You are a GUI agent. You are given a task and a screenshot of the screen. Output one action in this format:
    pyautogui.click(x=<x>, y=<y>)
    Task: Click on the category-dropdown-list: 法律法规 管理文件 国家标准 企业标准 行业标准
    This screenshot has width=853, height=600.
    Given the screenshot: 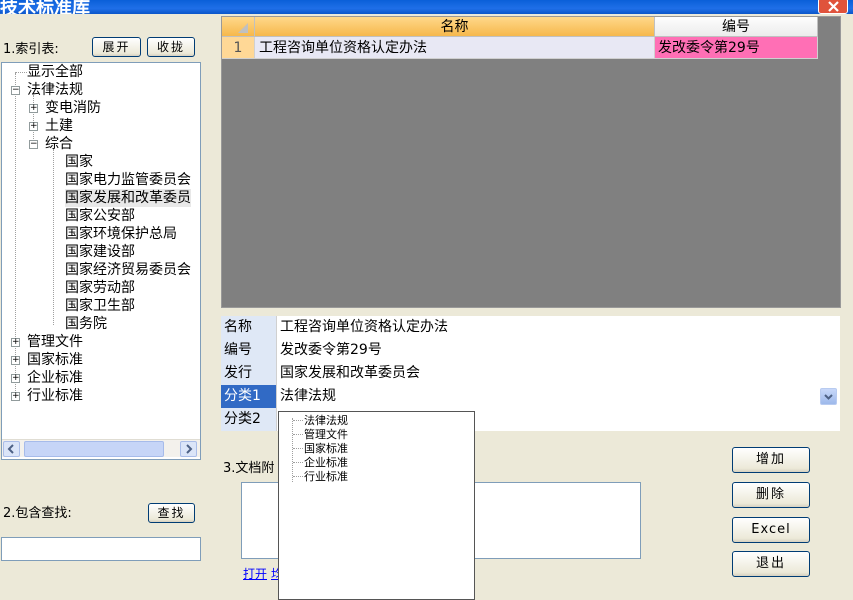 What is the action you would take?
    pyautogui.click(x=376, y=505)
    